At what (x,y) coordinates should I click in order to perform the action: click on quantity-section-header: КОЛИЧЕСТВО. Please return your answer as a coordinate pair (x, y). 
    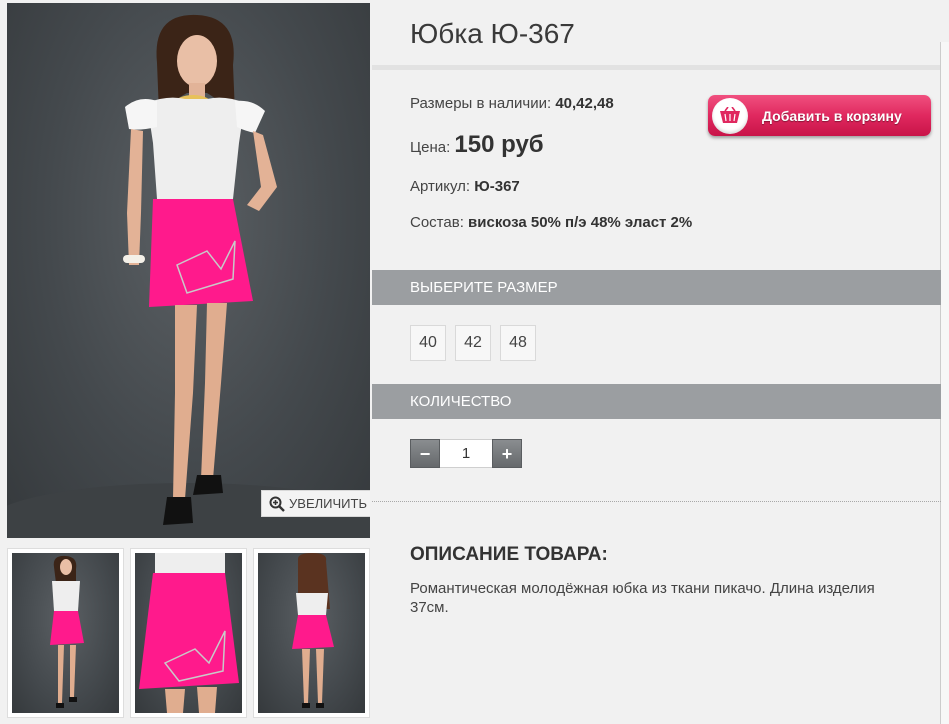
    Looking at the image, I should click on (656, 401).